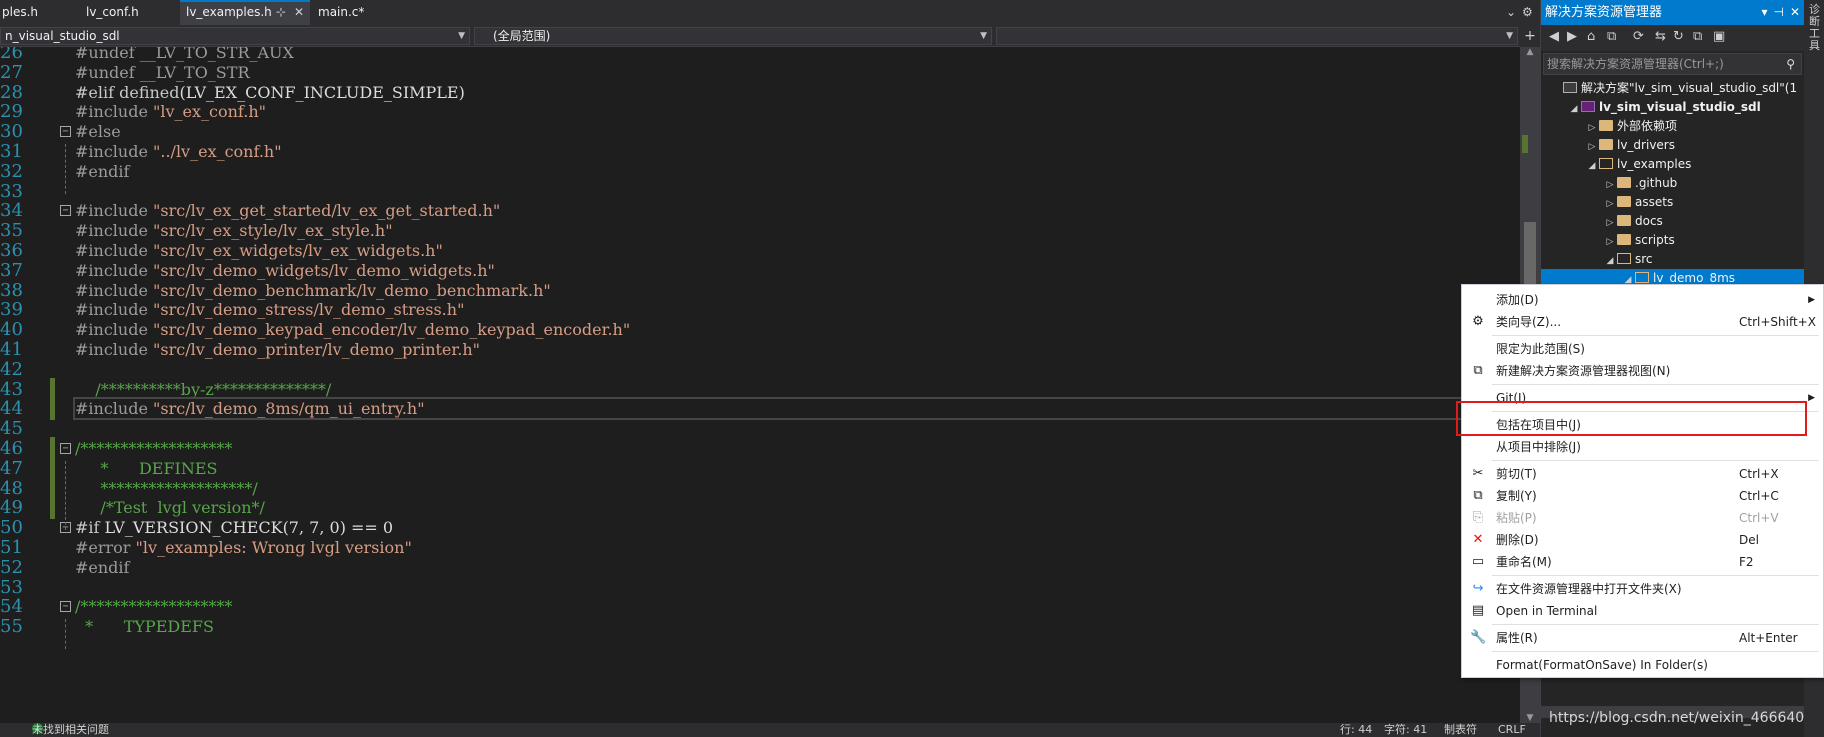 The width and height of the screenshot is (1824, 737). What do you see at coordinates (1811, 398) in the screenshot?
I see `submenu-arrow-icon: ▶` at bounding box center [1811, 398].